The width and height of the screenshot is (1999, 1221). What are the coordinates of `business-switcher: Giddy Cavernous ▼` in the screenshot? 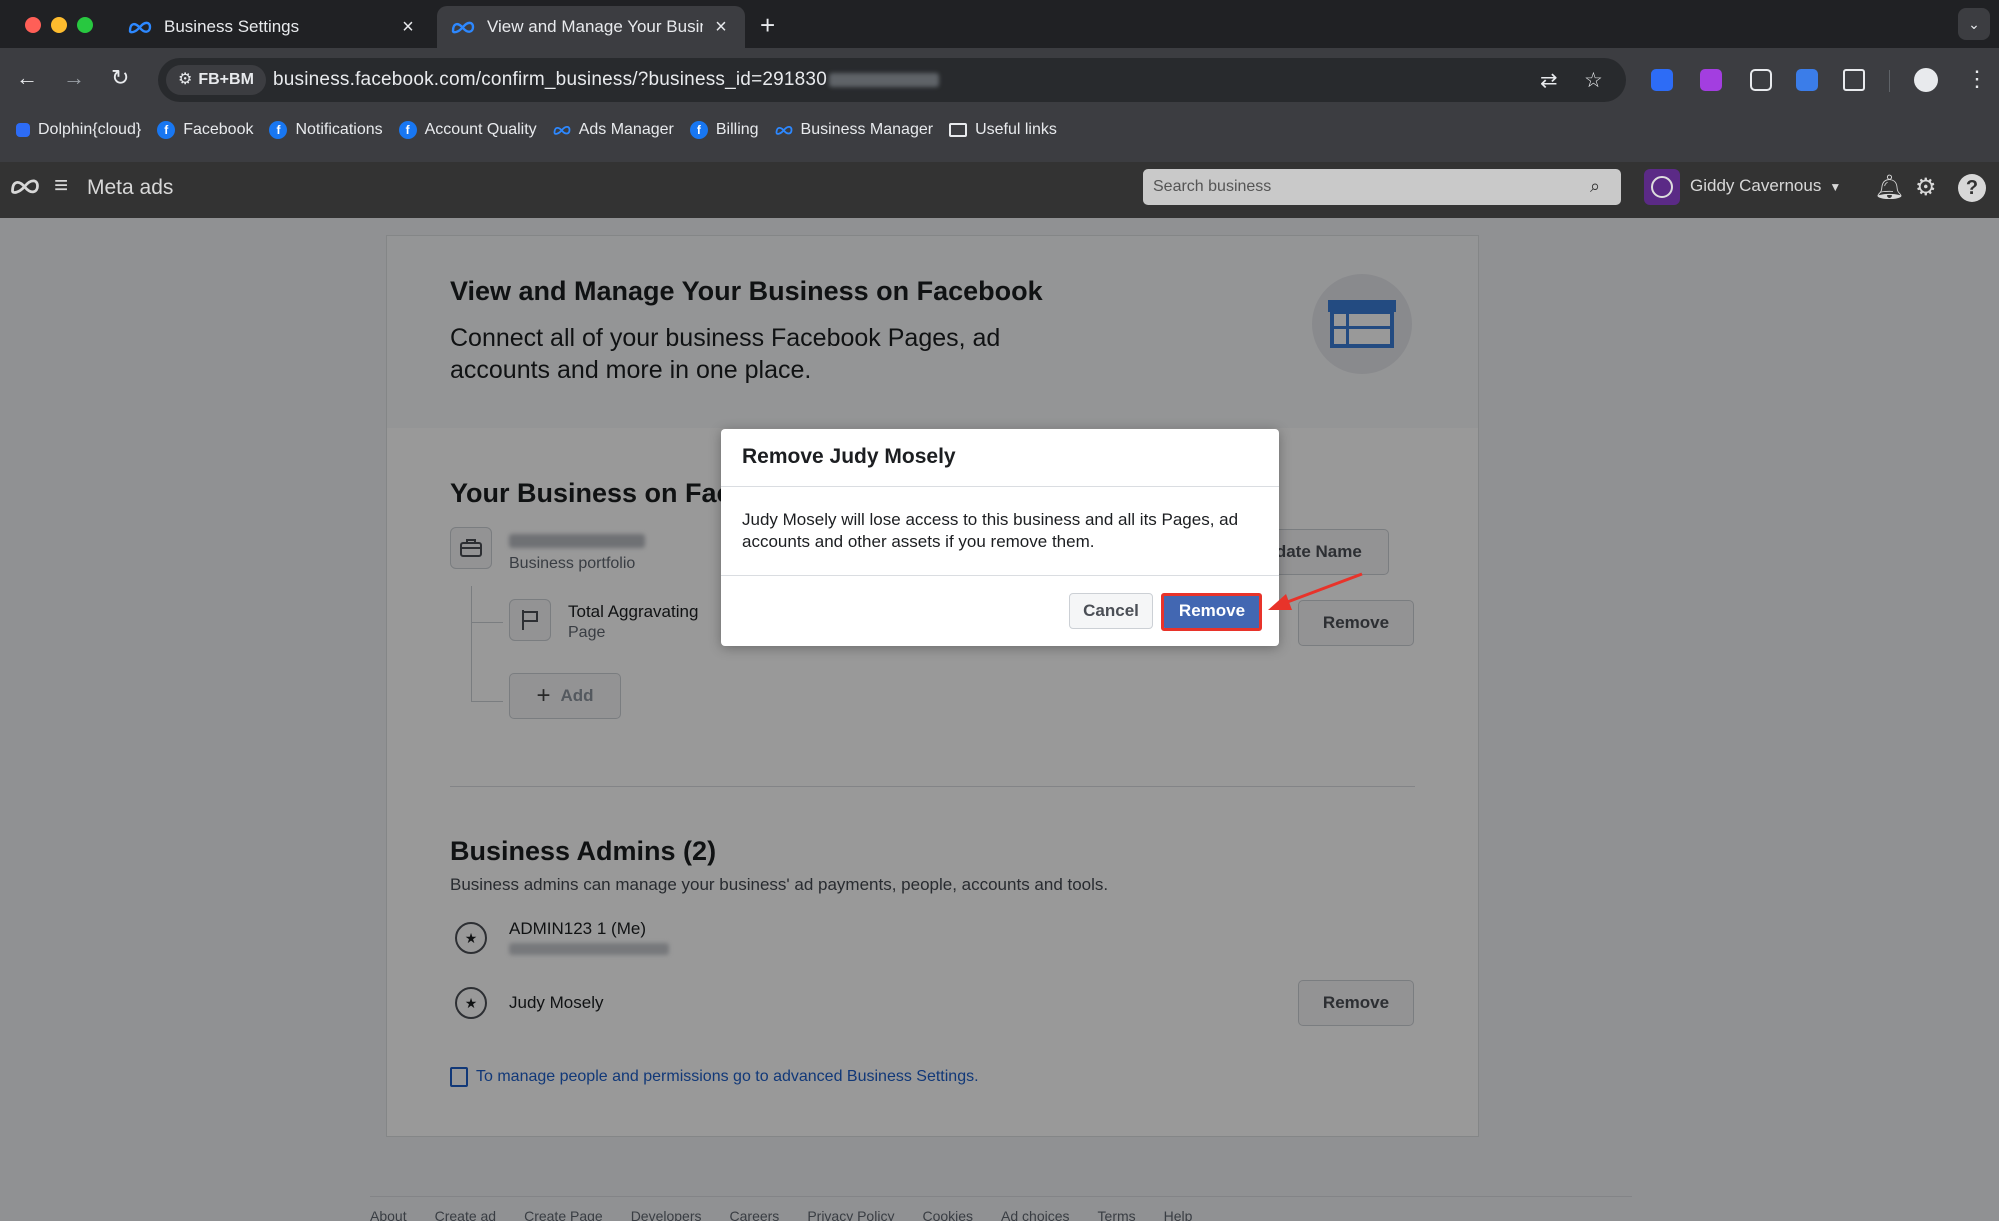 It's located at (1765, 186).